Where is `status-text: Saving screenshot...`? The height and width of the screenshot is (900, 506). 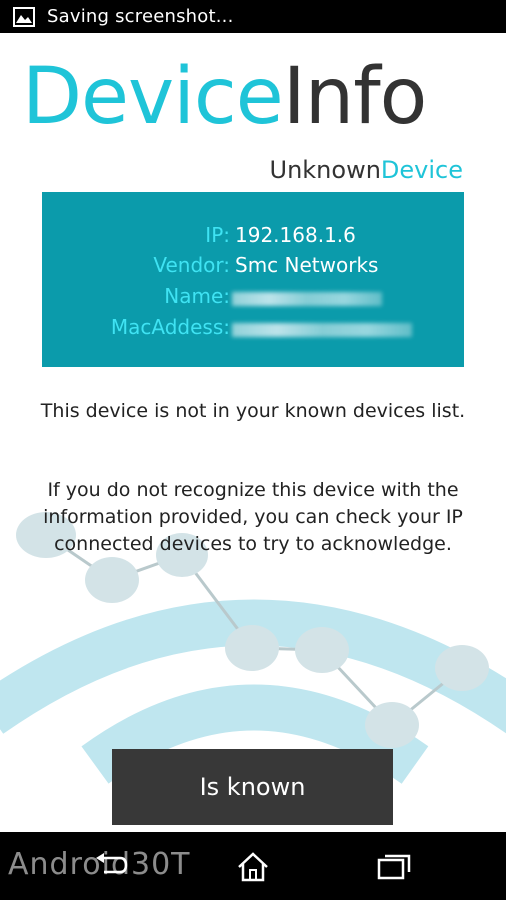 status-text: Saving screenshot... is located at coordinates (140, 16).